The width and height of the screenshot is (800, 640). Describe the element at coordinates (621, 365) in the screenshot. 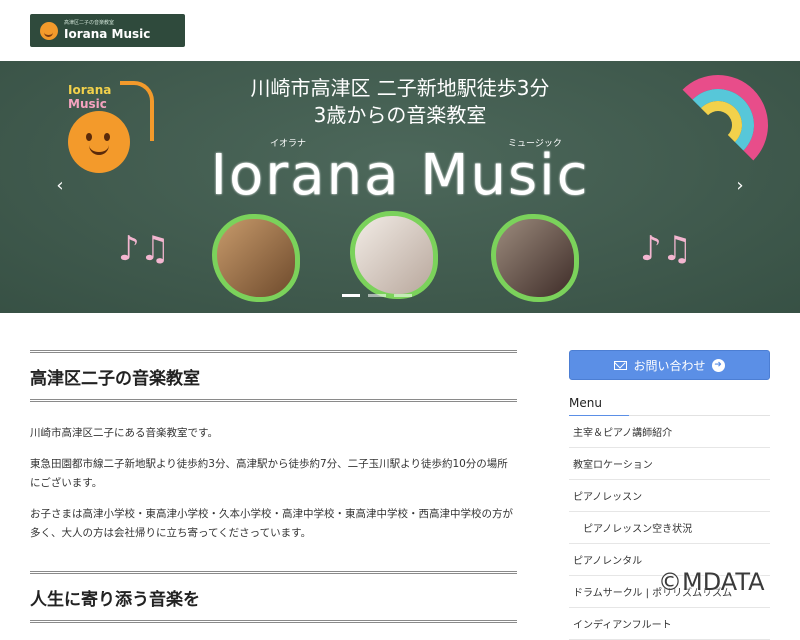

I see `mail-icon` at that location.